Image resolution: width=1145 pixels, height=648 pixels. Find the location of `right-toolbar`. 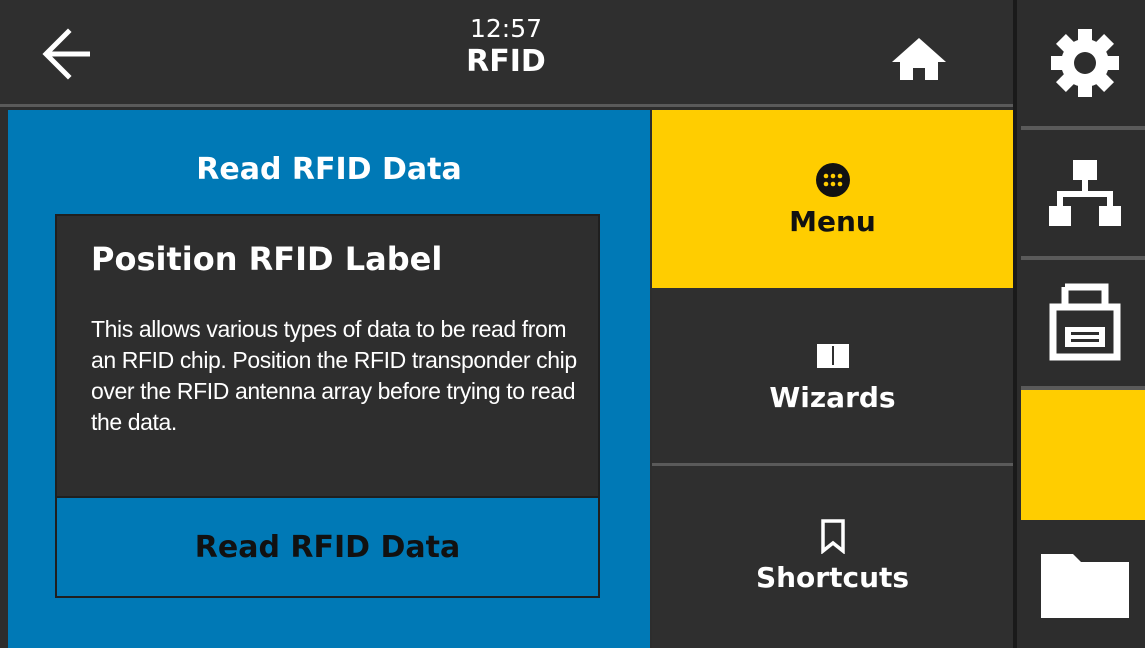

right-toolbar is located at coordinates (1079, 324).